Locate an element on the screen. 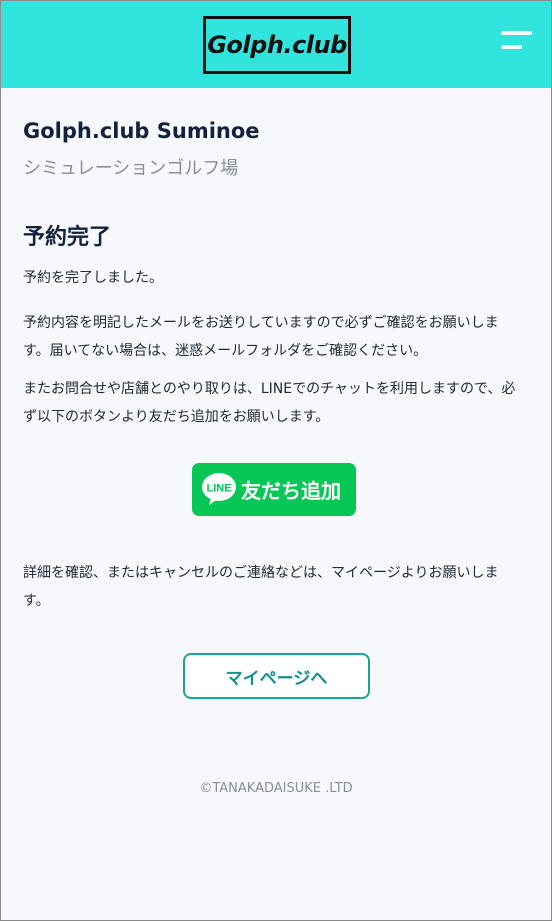 This screenshot has width=552, height=921. mypage-button: マイページへ is located at coordinates (276, 676).